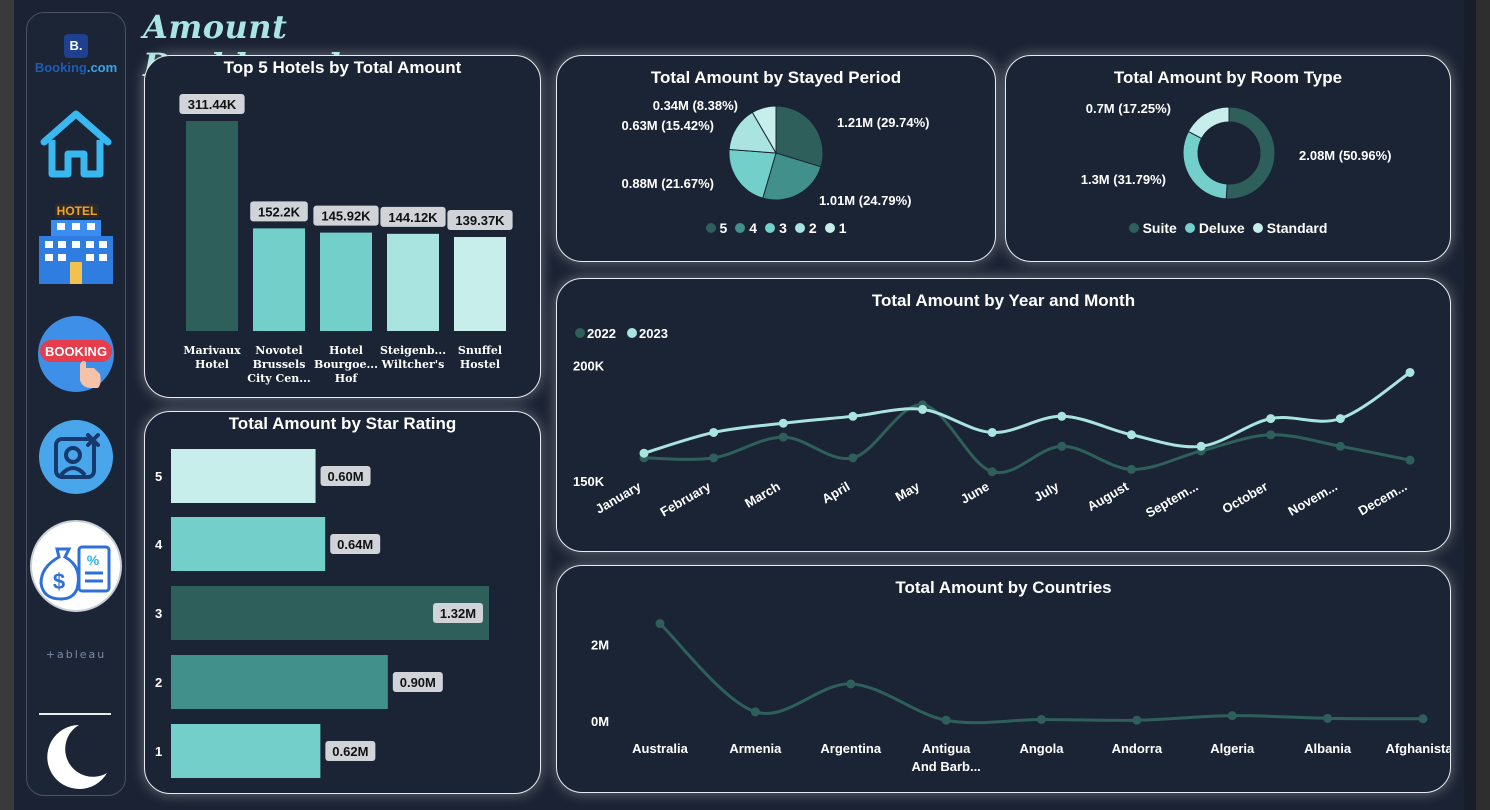  What do you see at coordinates (1214, 228) in the screenshot?
I see `room-type-legend-item: Deluxe` at bounding box center [1214, 228].